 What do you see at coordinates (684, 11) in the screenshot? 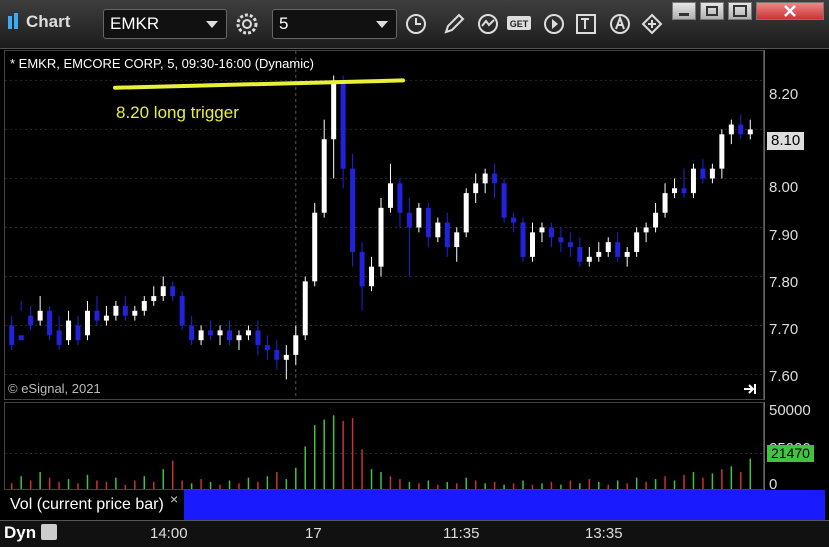
I see `minimize-button` at bounding box center [684, 11].